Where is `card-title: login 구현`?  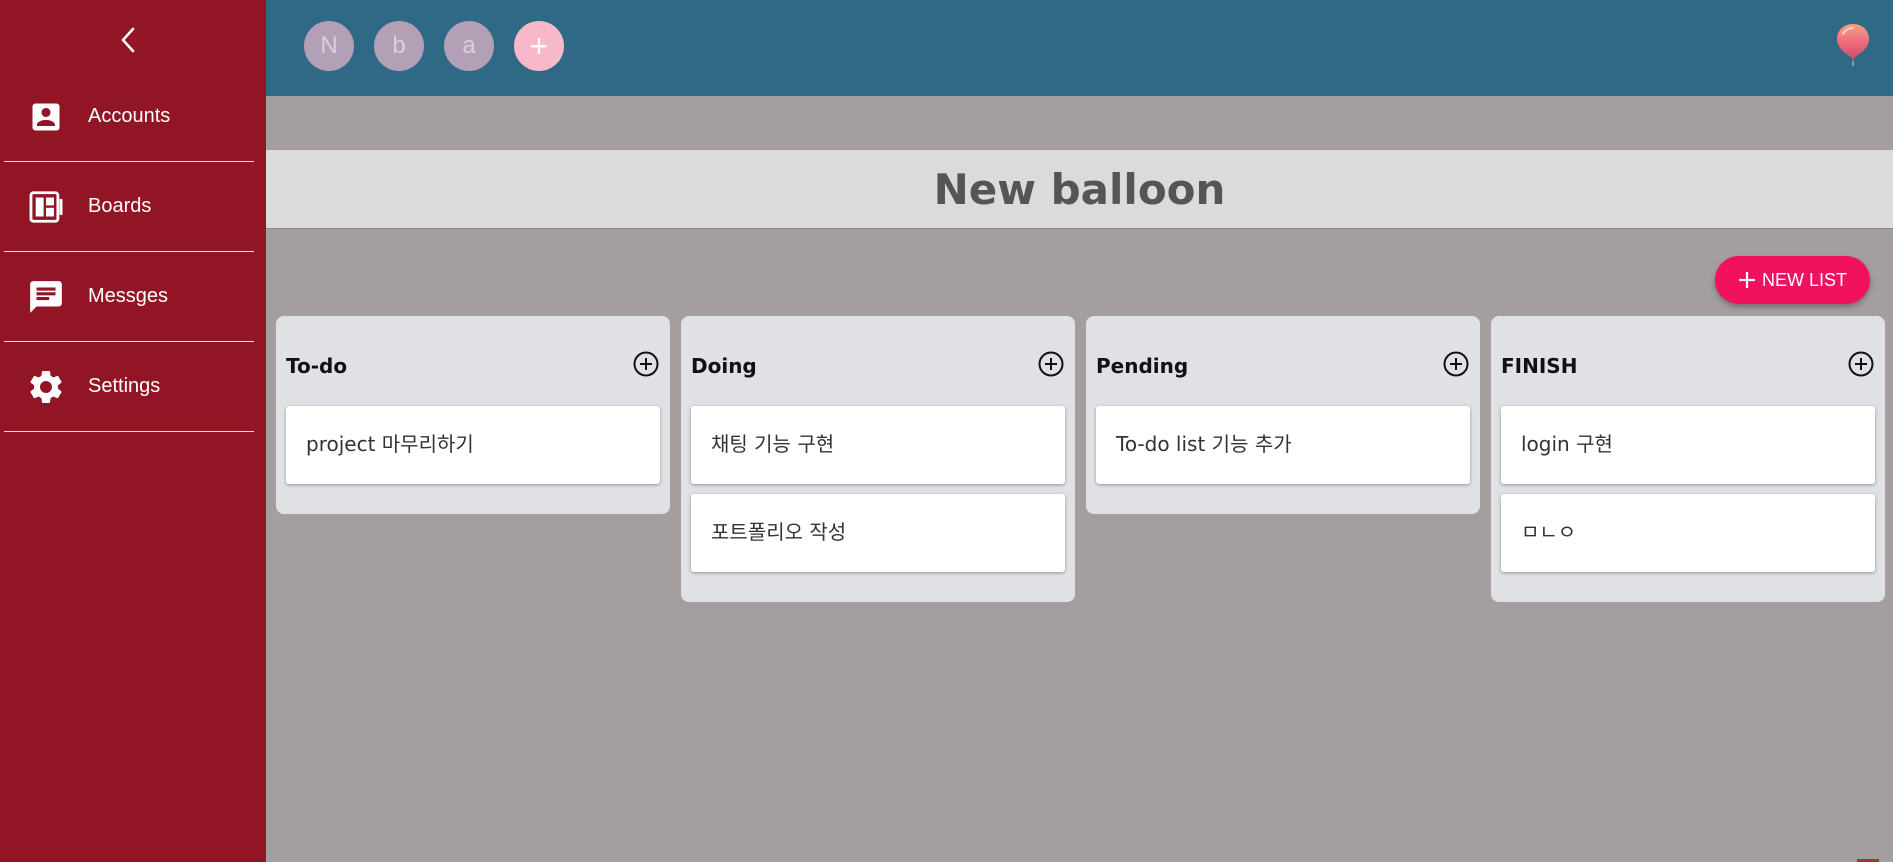 card-title: login 구현 is located at coordinates (1567, 444).